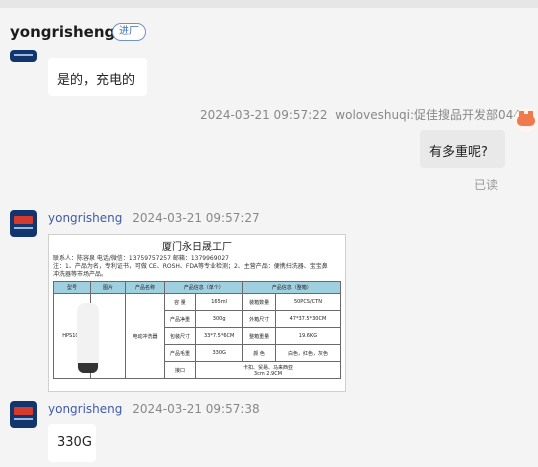  I want to click on table-cell: 颜 色, so click(259, 353).